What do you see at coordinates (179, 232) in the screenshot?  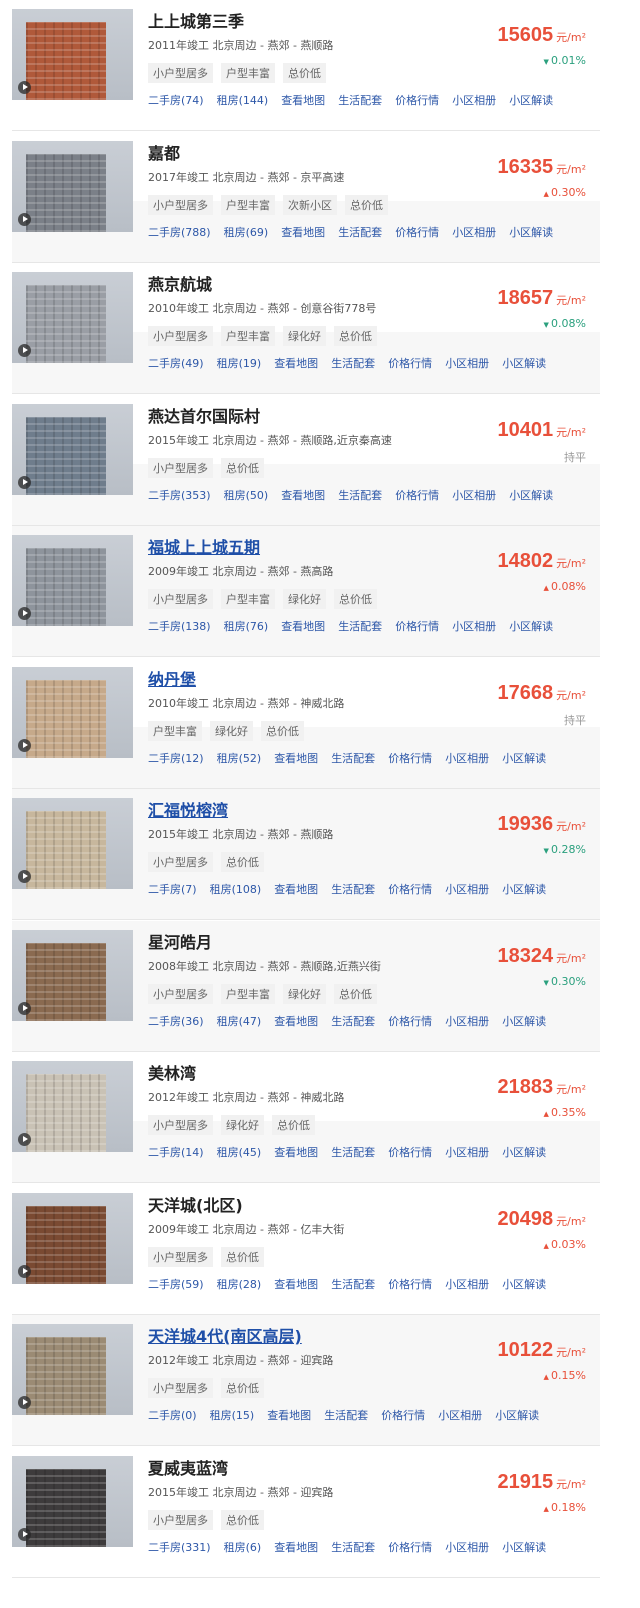 I see `action-link: 二手房(788)` at bounding box center [179, 232].